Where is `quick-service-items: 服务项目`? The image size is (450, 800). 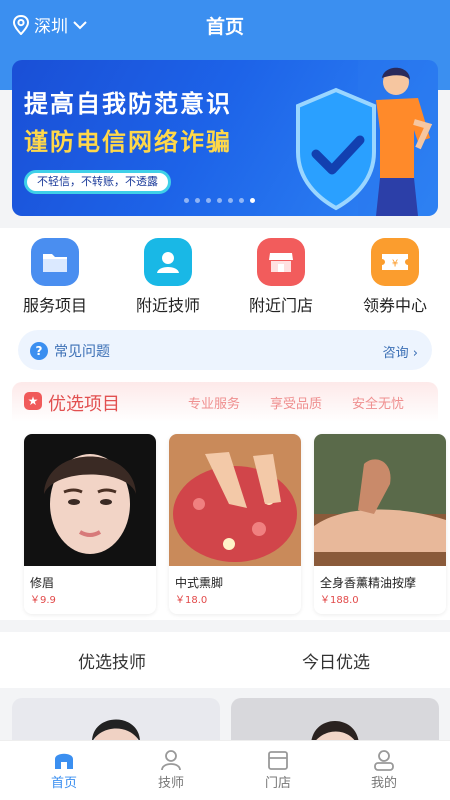
quick-service-items: 服务项目 is located at coordinates (55, 277).